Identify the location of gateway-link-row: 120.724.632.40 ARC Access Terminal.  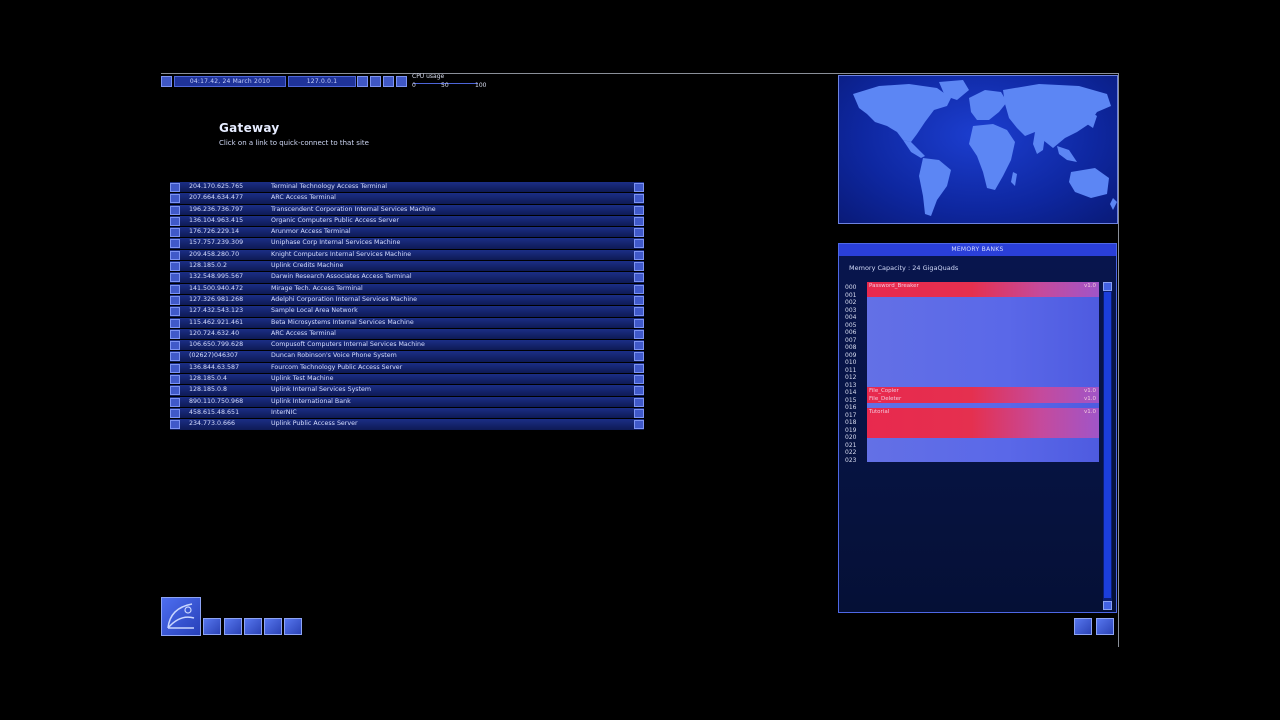
(407, 334).